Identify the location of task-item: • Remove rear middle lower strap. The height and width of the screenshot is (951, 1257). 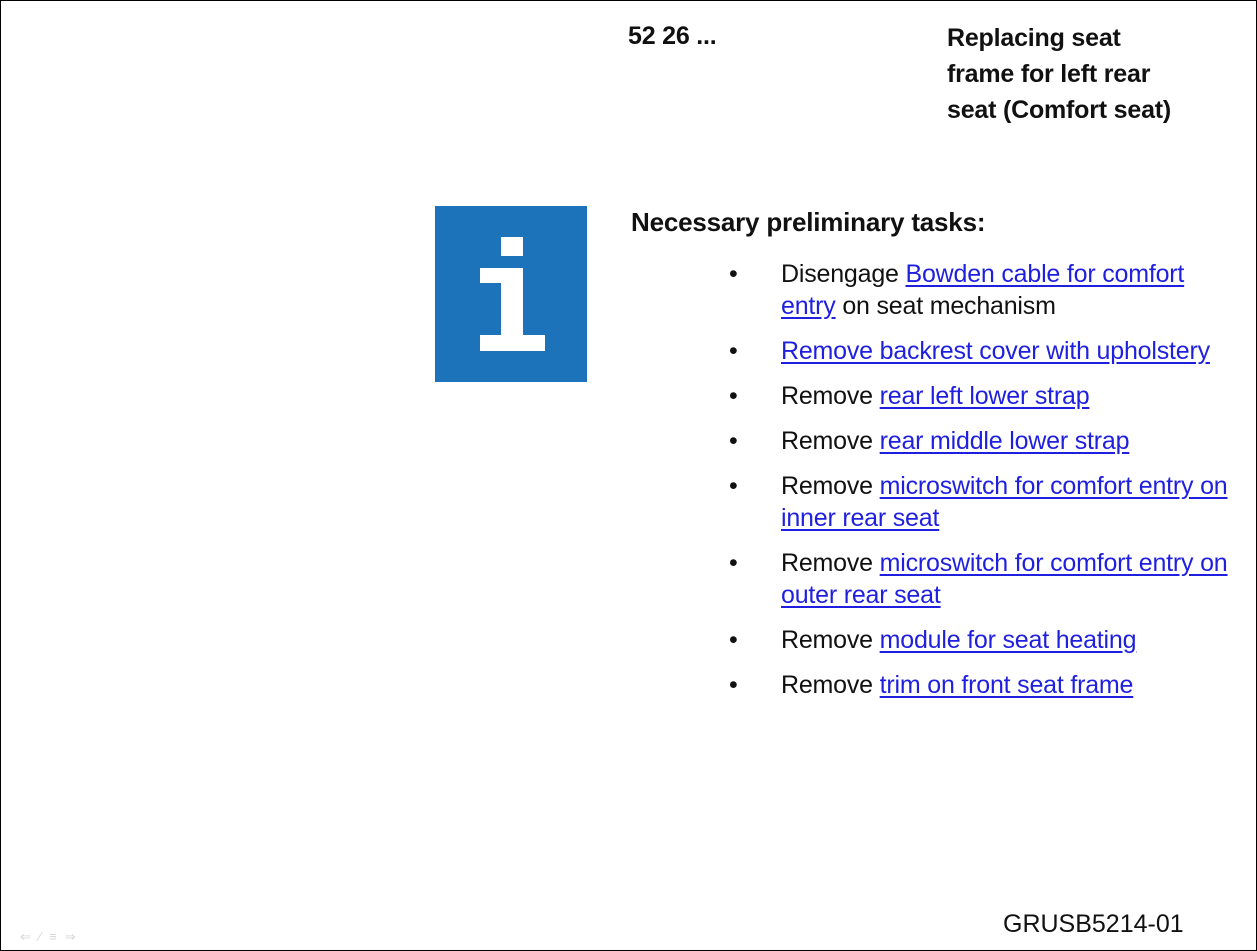
(980, 441).